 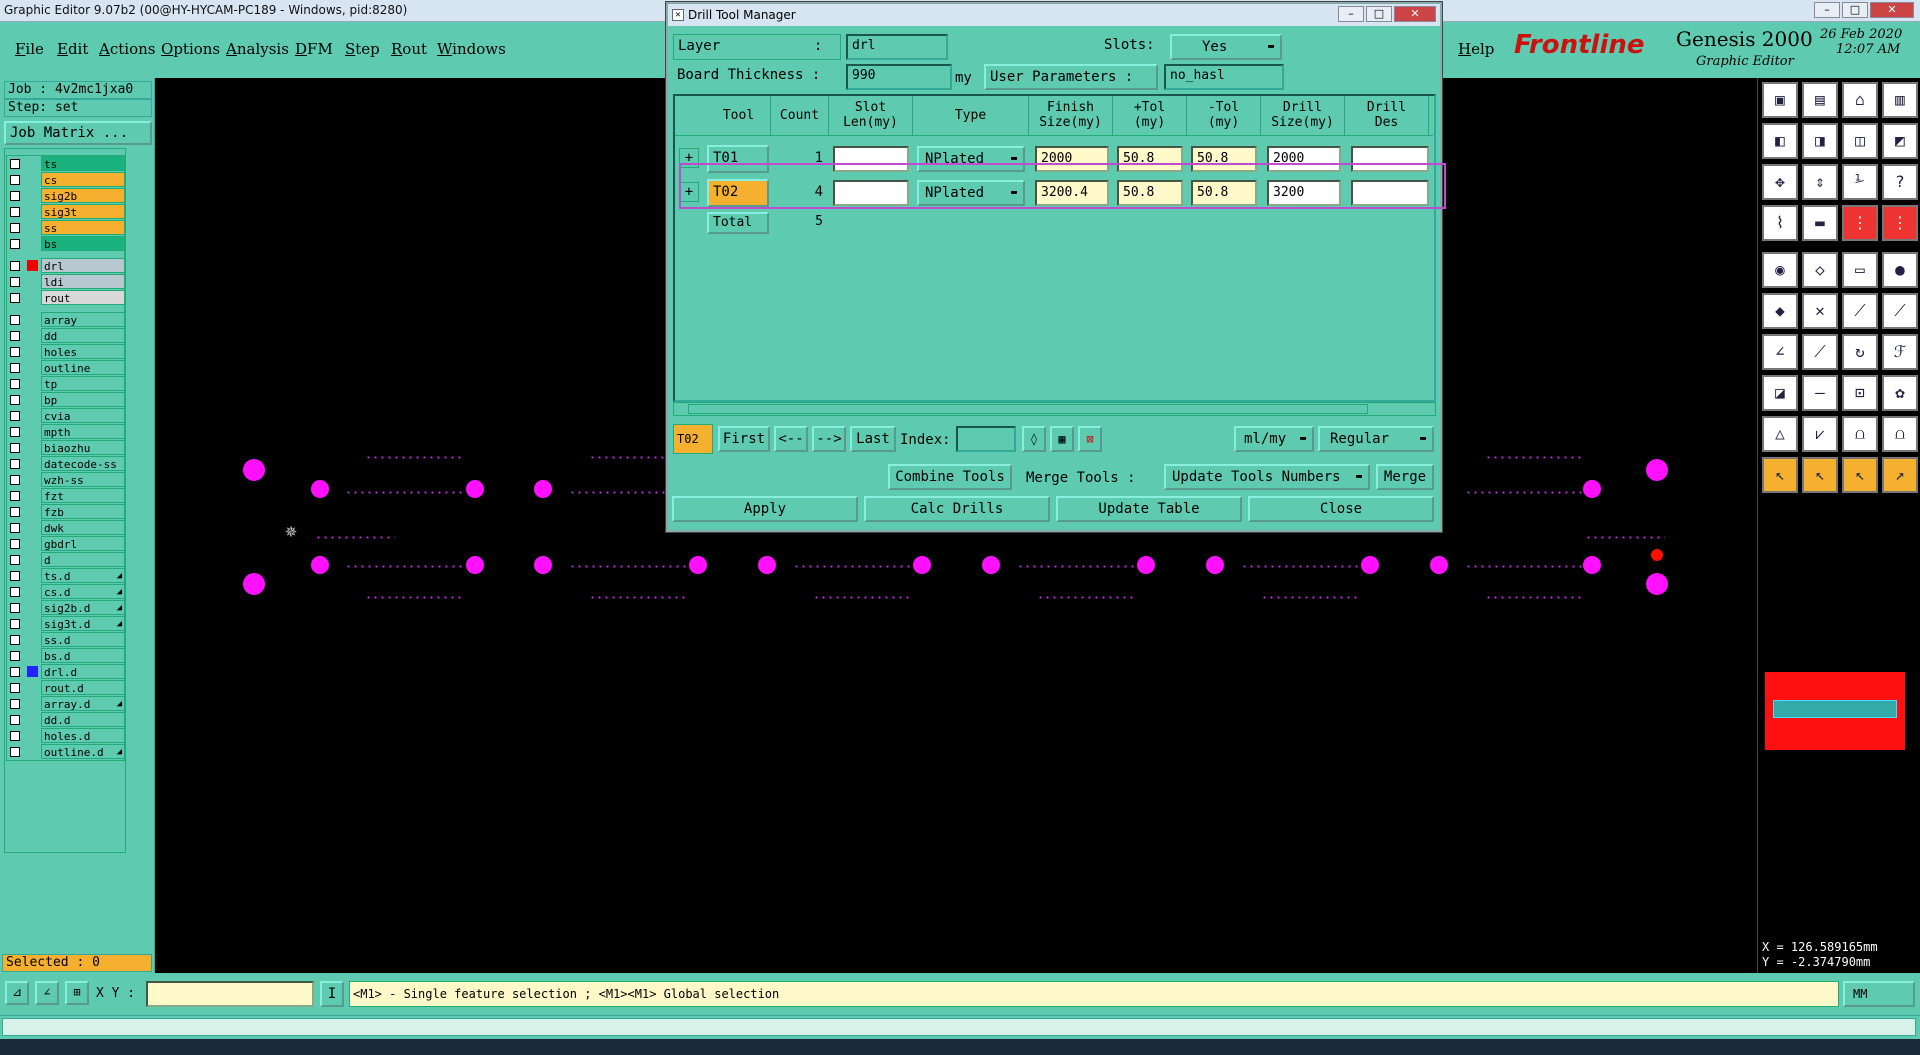 What do you see at coordinates (957, 509) in the screenshot?
I see `calc-drills-button: Calc Drills` at bounding box center [957, 509].